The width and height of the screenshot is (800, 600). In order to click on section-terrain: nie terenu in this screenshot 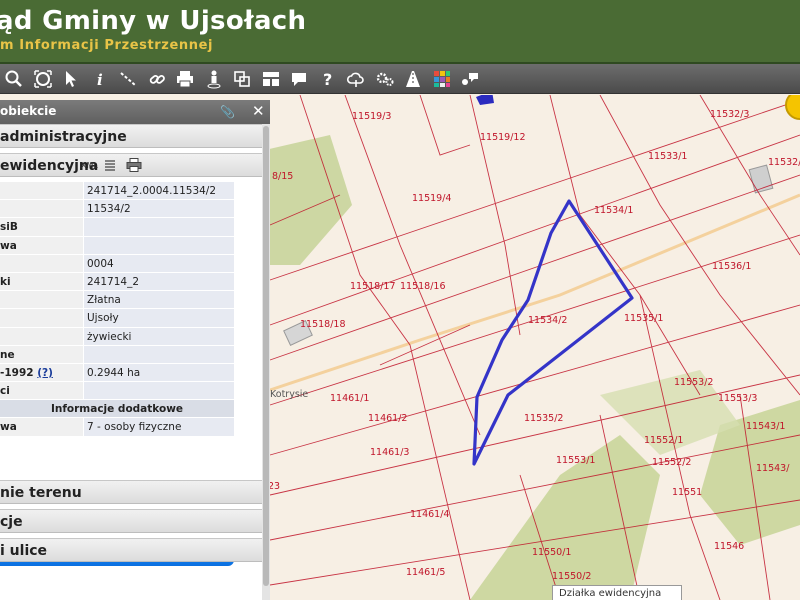, I will do `click(131, 492)`.